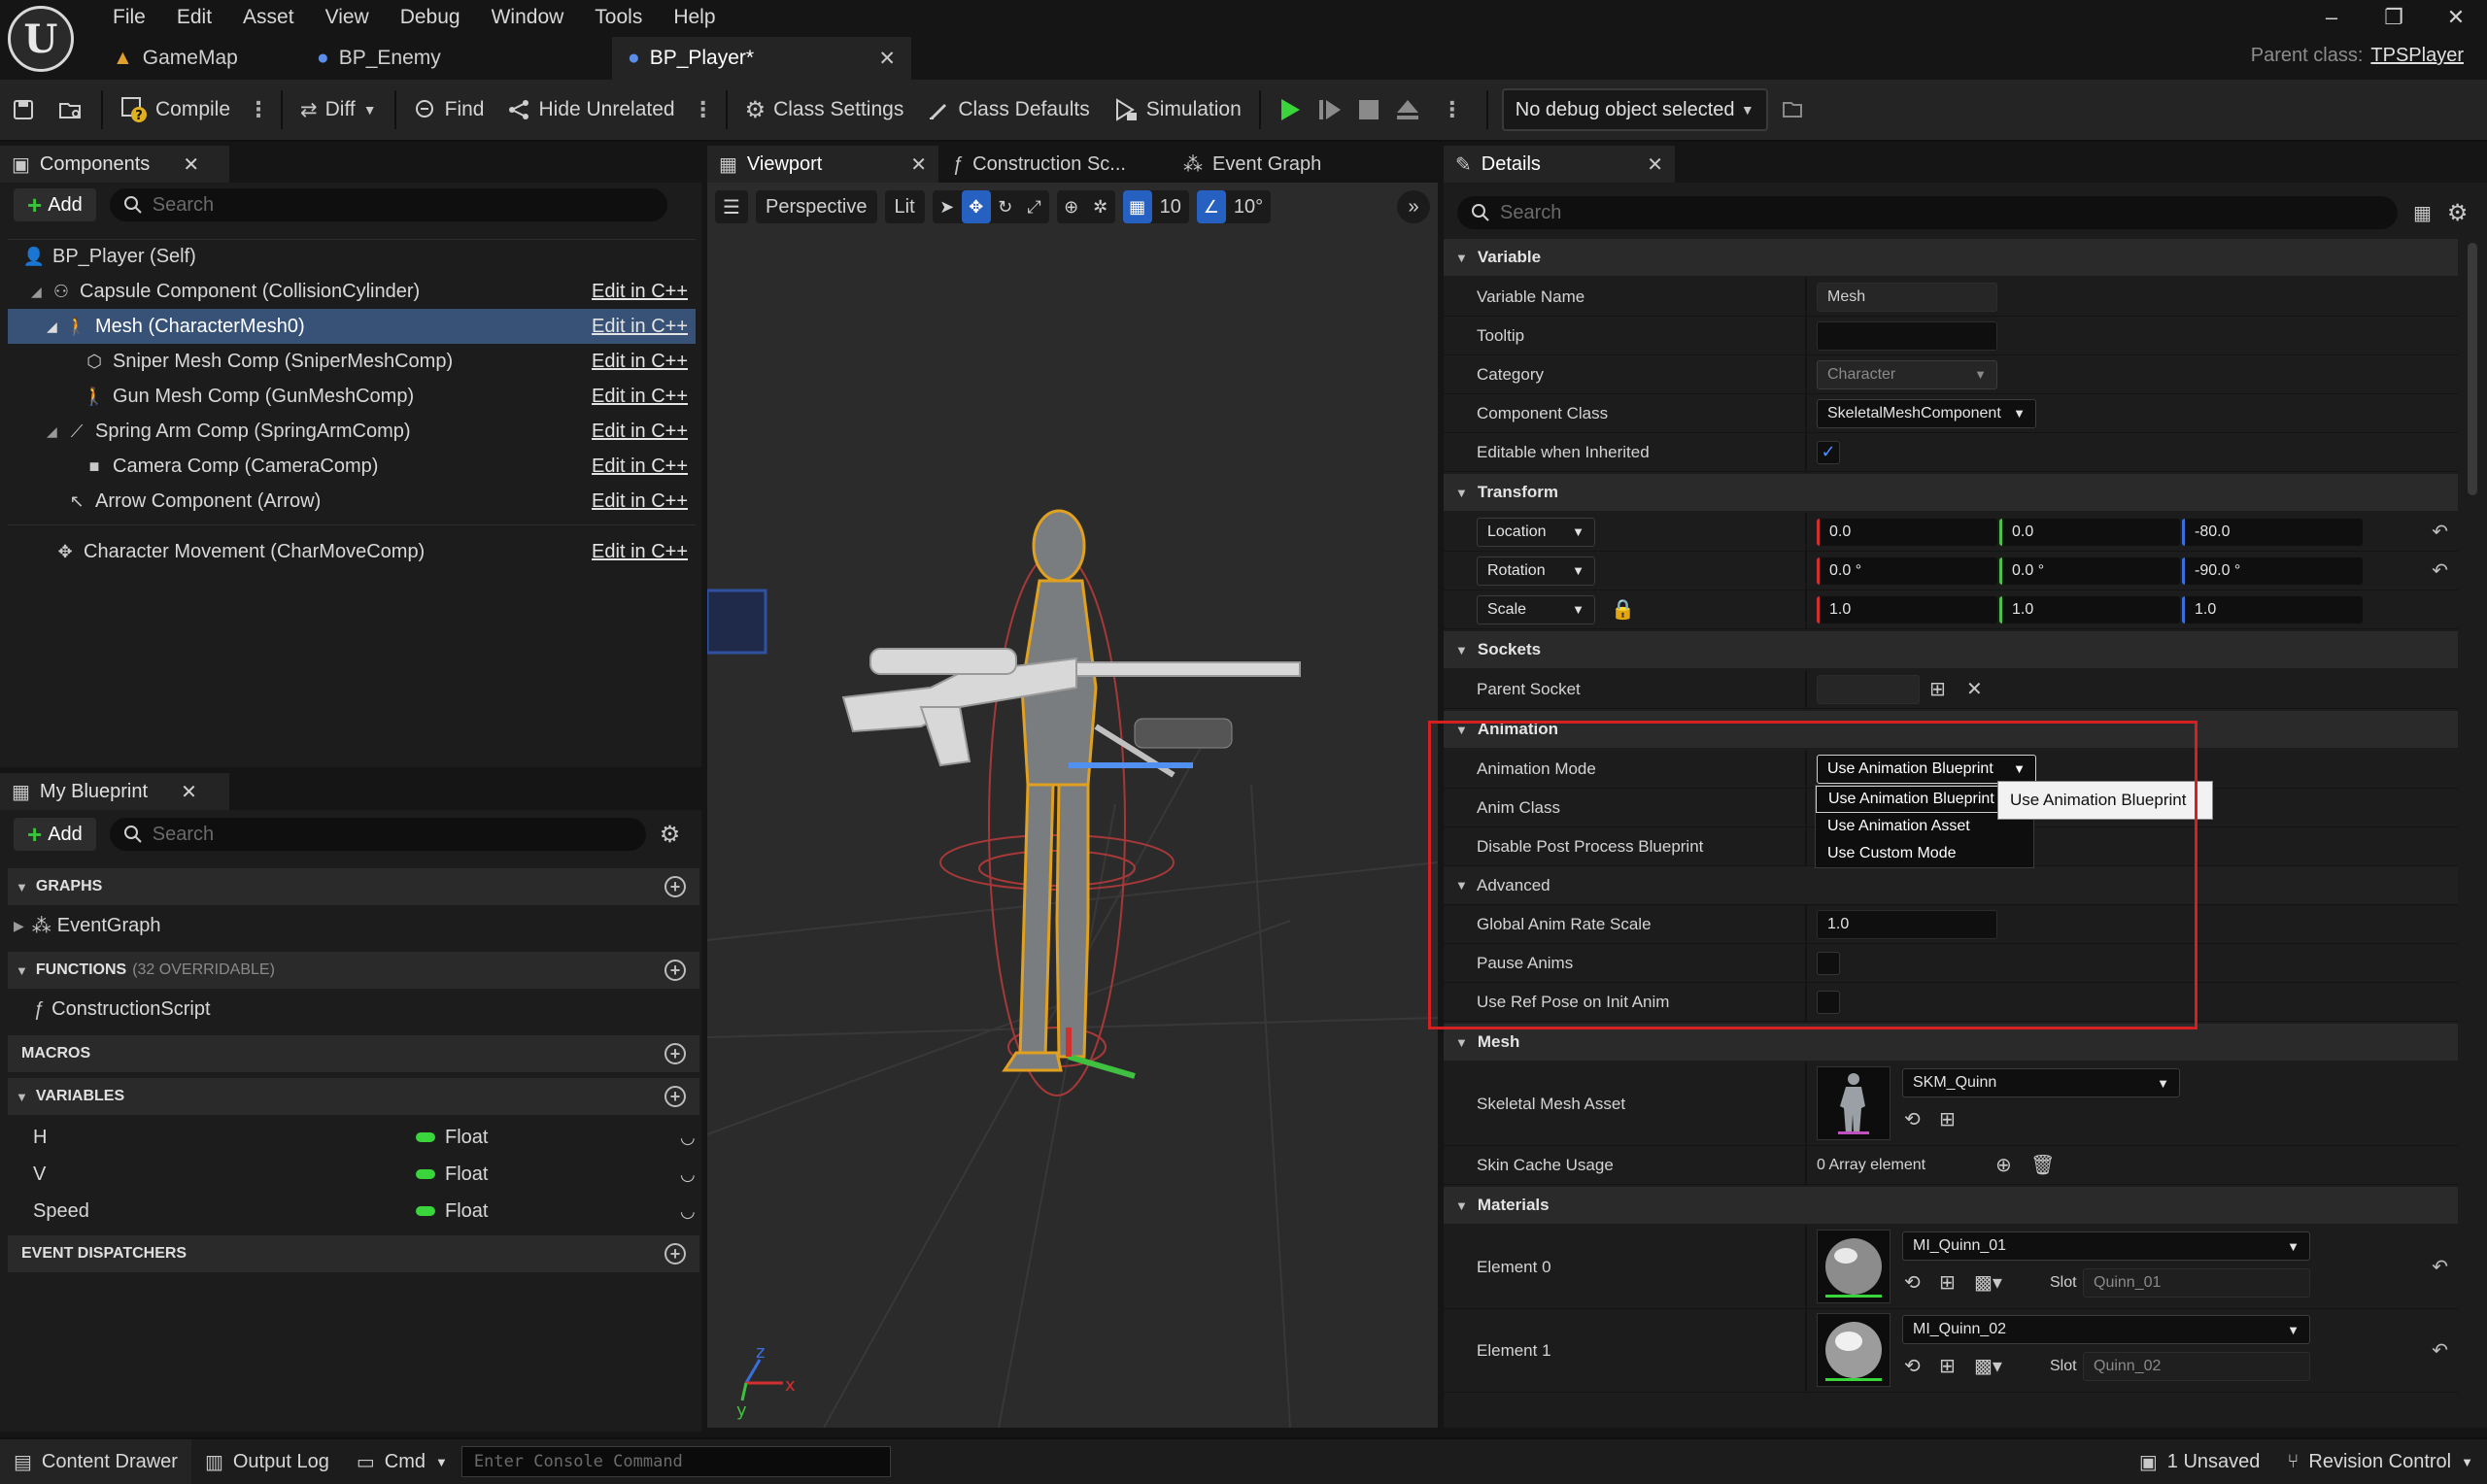  Describe the element at coordinates (55, 835) in the screenshot. I see `add-member-button: + Add` at that location.